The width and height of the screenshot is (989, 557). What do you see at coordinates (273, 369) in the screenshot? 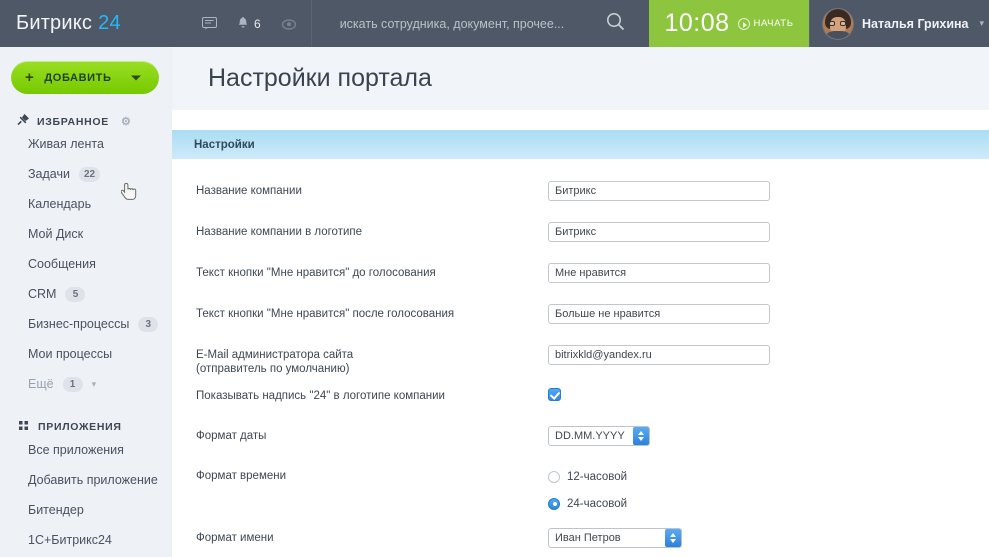
I see `field-label-line2: (отправитель по умолчанию)` at bounding box center [273, 369].